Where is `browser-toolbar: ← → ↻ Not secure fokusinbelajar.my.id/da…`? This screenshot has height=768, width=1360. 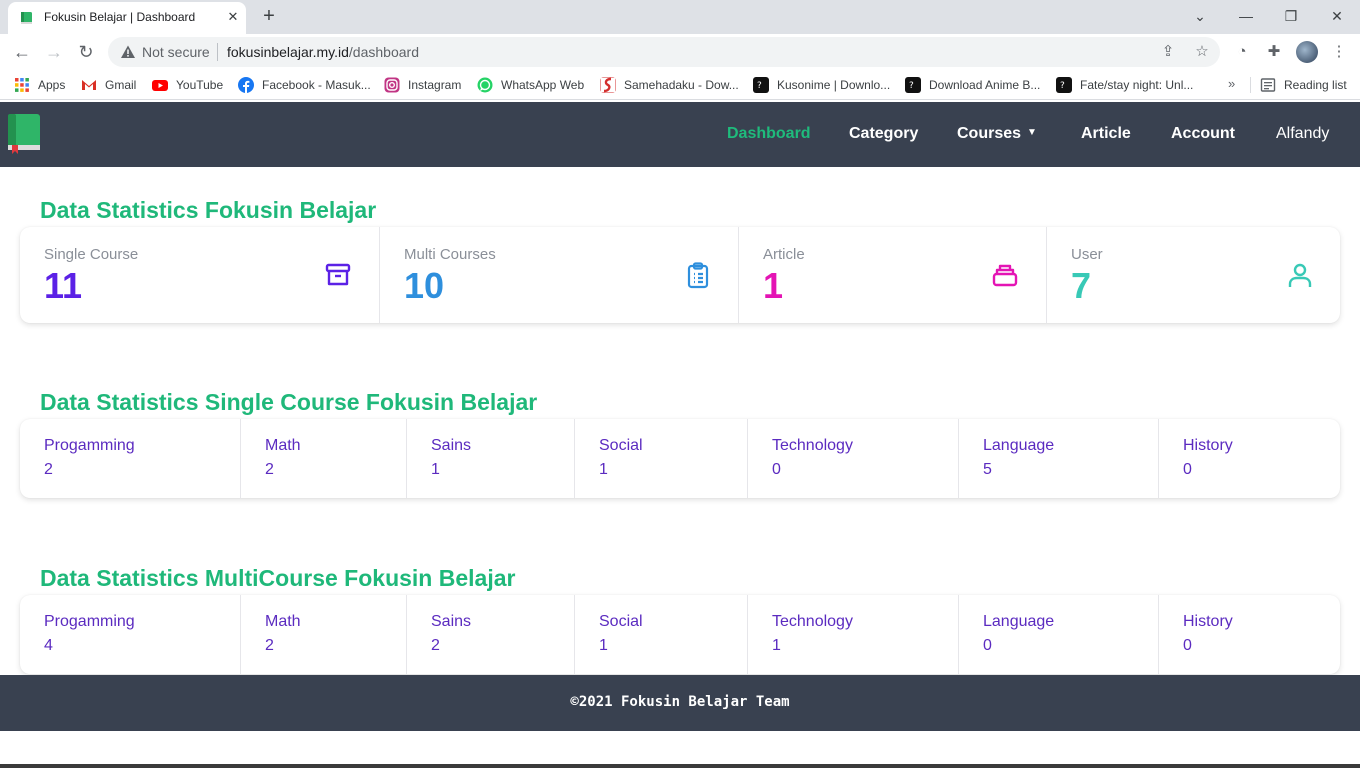 browser-toolbar: ← → ↻ Not secure fokusinbelajar.my.id/da… is located at coordinates (680, 52).